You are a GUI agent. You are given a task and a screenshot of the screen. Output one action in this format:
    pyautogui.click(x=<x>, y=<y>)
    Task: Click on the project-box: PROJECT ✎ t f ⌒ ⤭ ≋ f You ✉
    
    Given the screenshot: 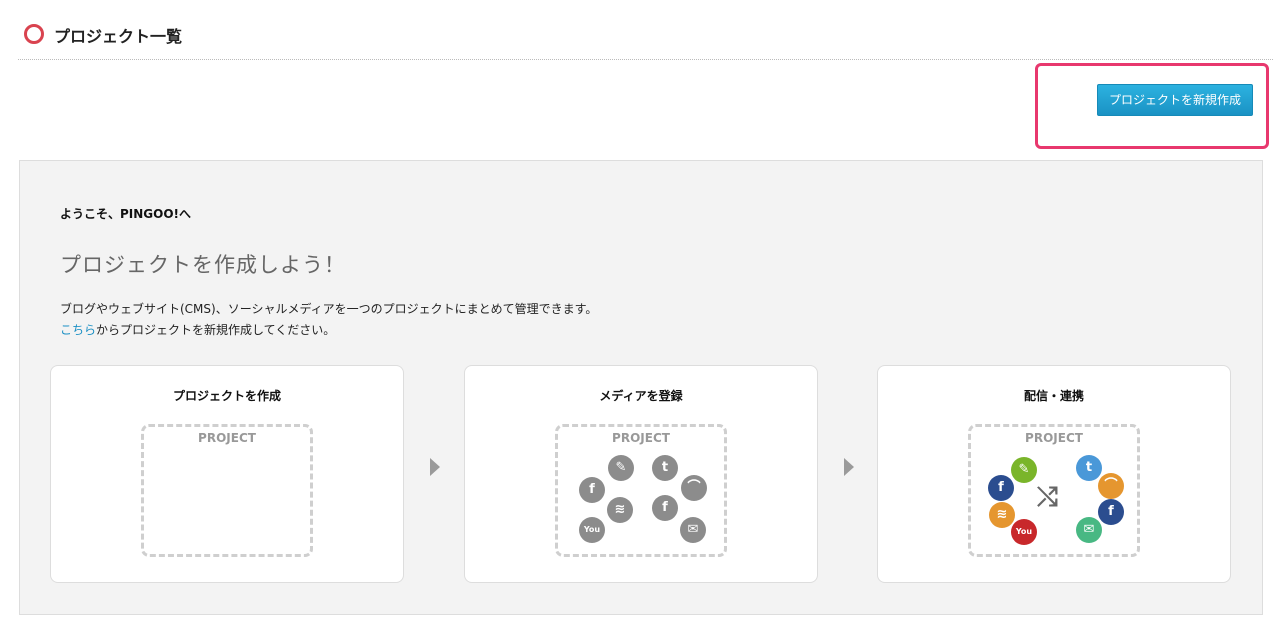 What is the action you would take?
    pyautogui.click(x=1054, y=490)
    